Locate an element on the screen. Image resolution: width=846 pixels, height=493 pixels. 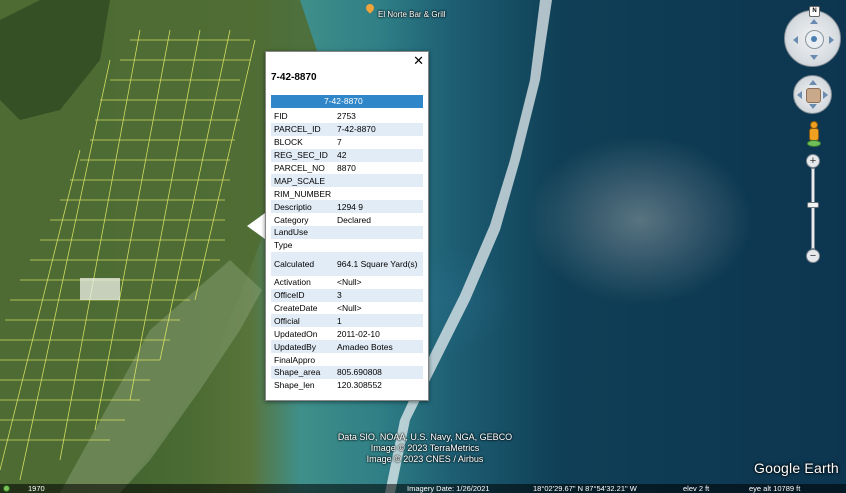
attribute-value: Amadeo Botes is located at coordinates (378, 347).